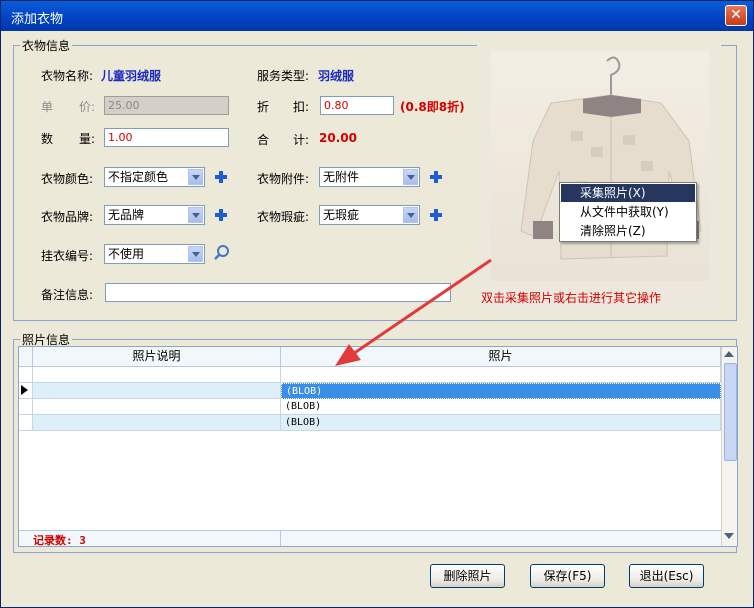 This screenshot has width=754, height=608. I want to click on price-label-1: 单, so click(47, 107).